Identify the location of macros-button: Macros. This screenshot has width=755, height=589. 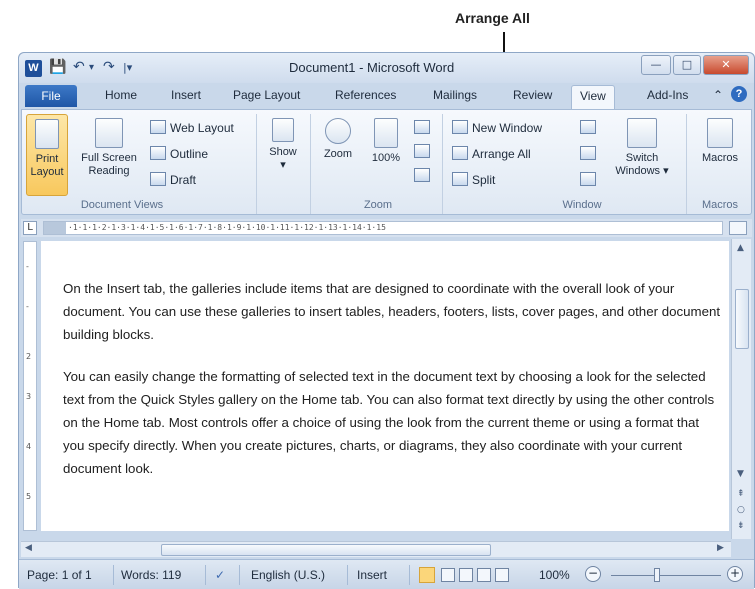
(720, 141).